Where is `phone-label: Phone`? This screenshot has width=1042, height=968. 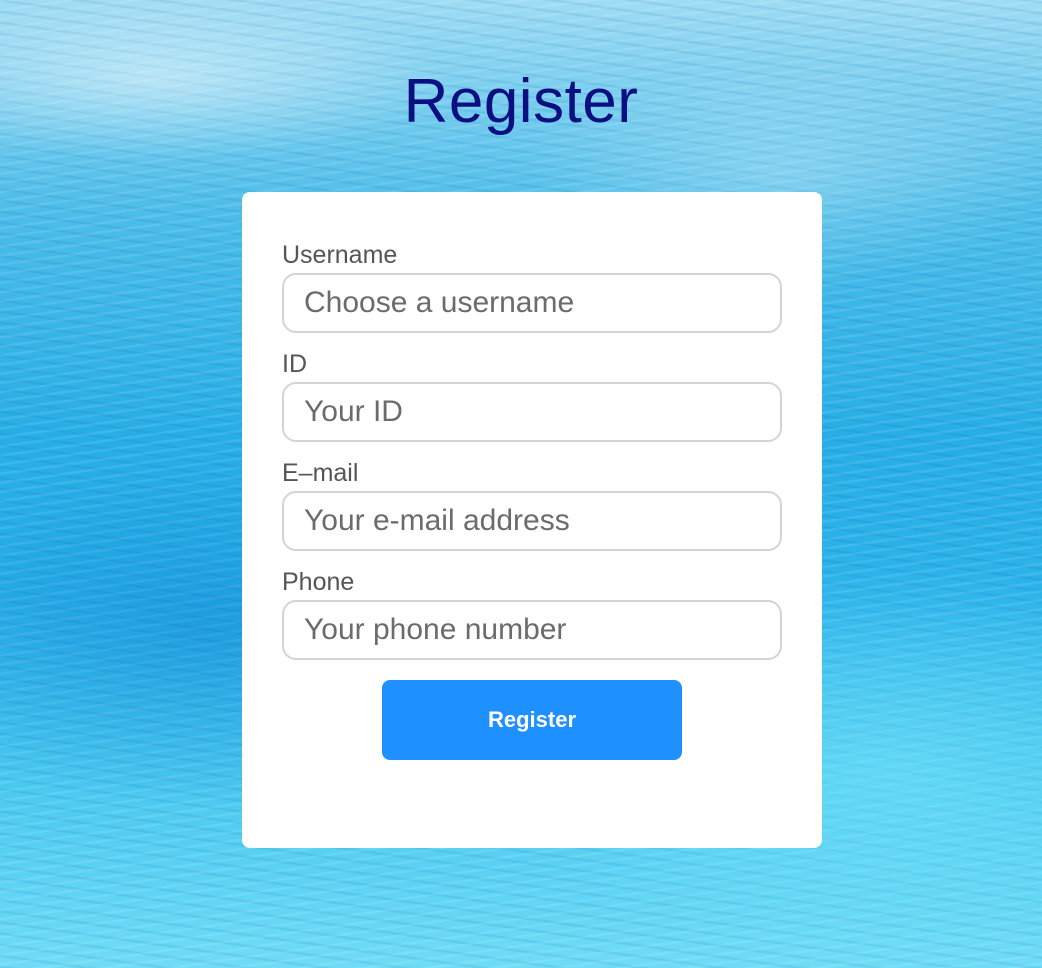
phone-label: Phone is located at coordinates (318, 582).